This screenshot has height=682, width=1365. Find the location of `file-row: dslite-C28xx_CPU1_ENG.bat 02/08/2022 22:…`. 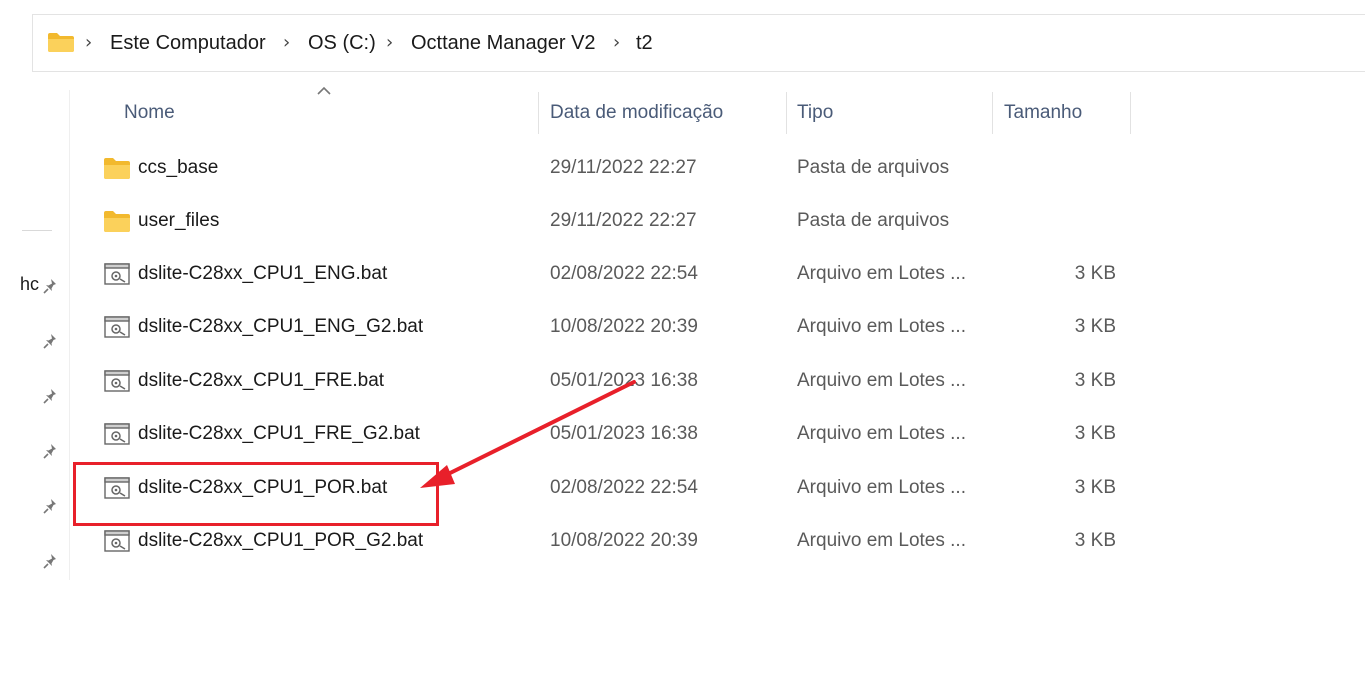

file-row: dslite-C28xx_CPU1_ENG.bat 02/08/2022 22:… is located at coordinates (682, 275).